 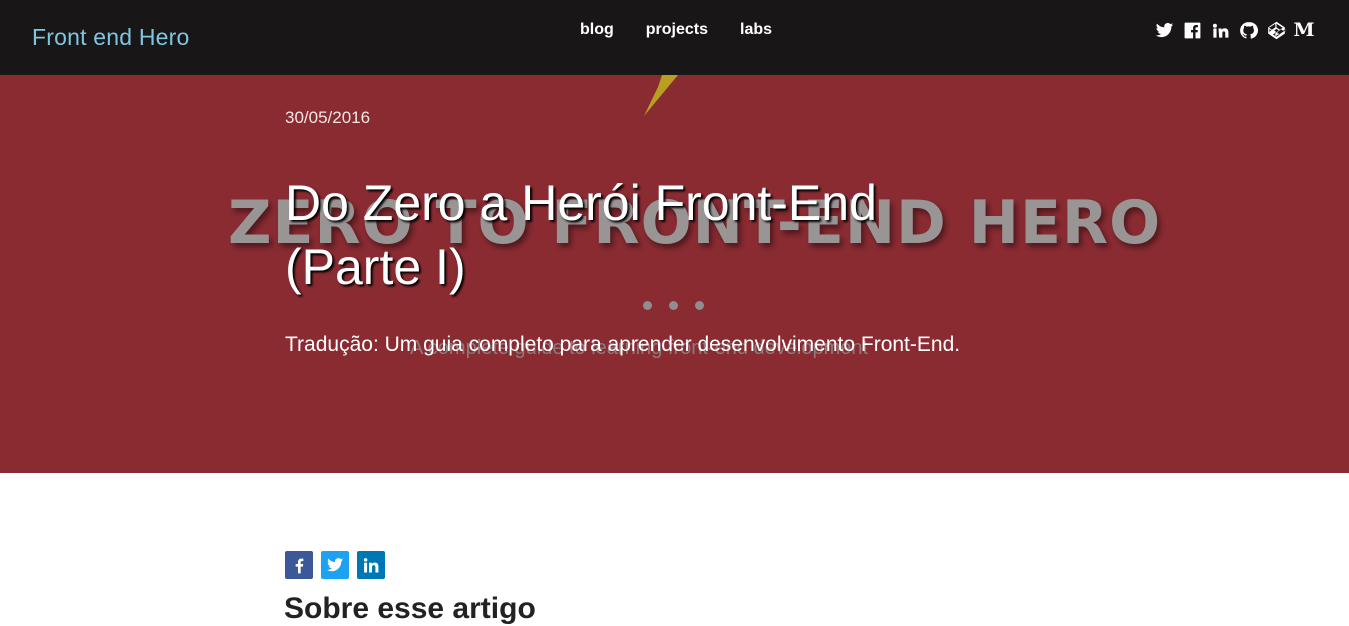 I want to click on lightning-bolt-icon, so click(x=661, y=95).